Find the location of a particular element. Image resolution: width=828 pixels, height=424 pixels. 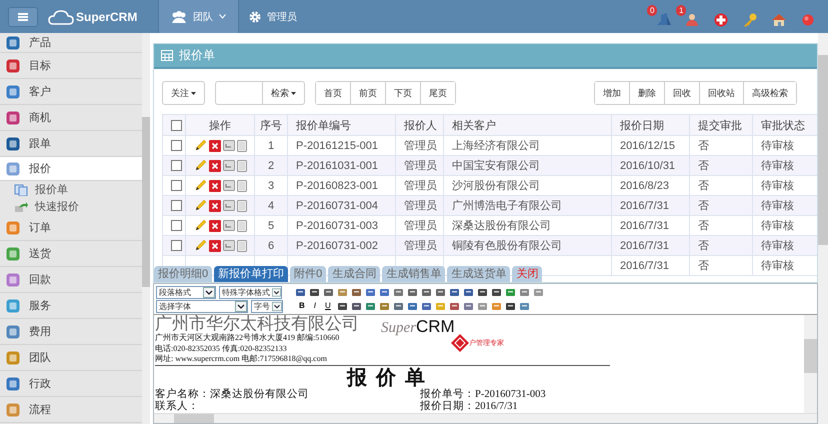

table-cell: 2016/7/31 is located at coordinates (651, 266).